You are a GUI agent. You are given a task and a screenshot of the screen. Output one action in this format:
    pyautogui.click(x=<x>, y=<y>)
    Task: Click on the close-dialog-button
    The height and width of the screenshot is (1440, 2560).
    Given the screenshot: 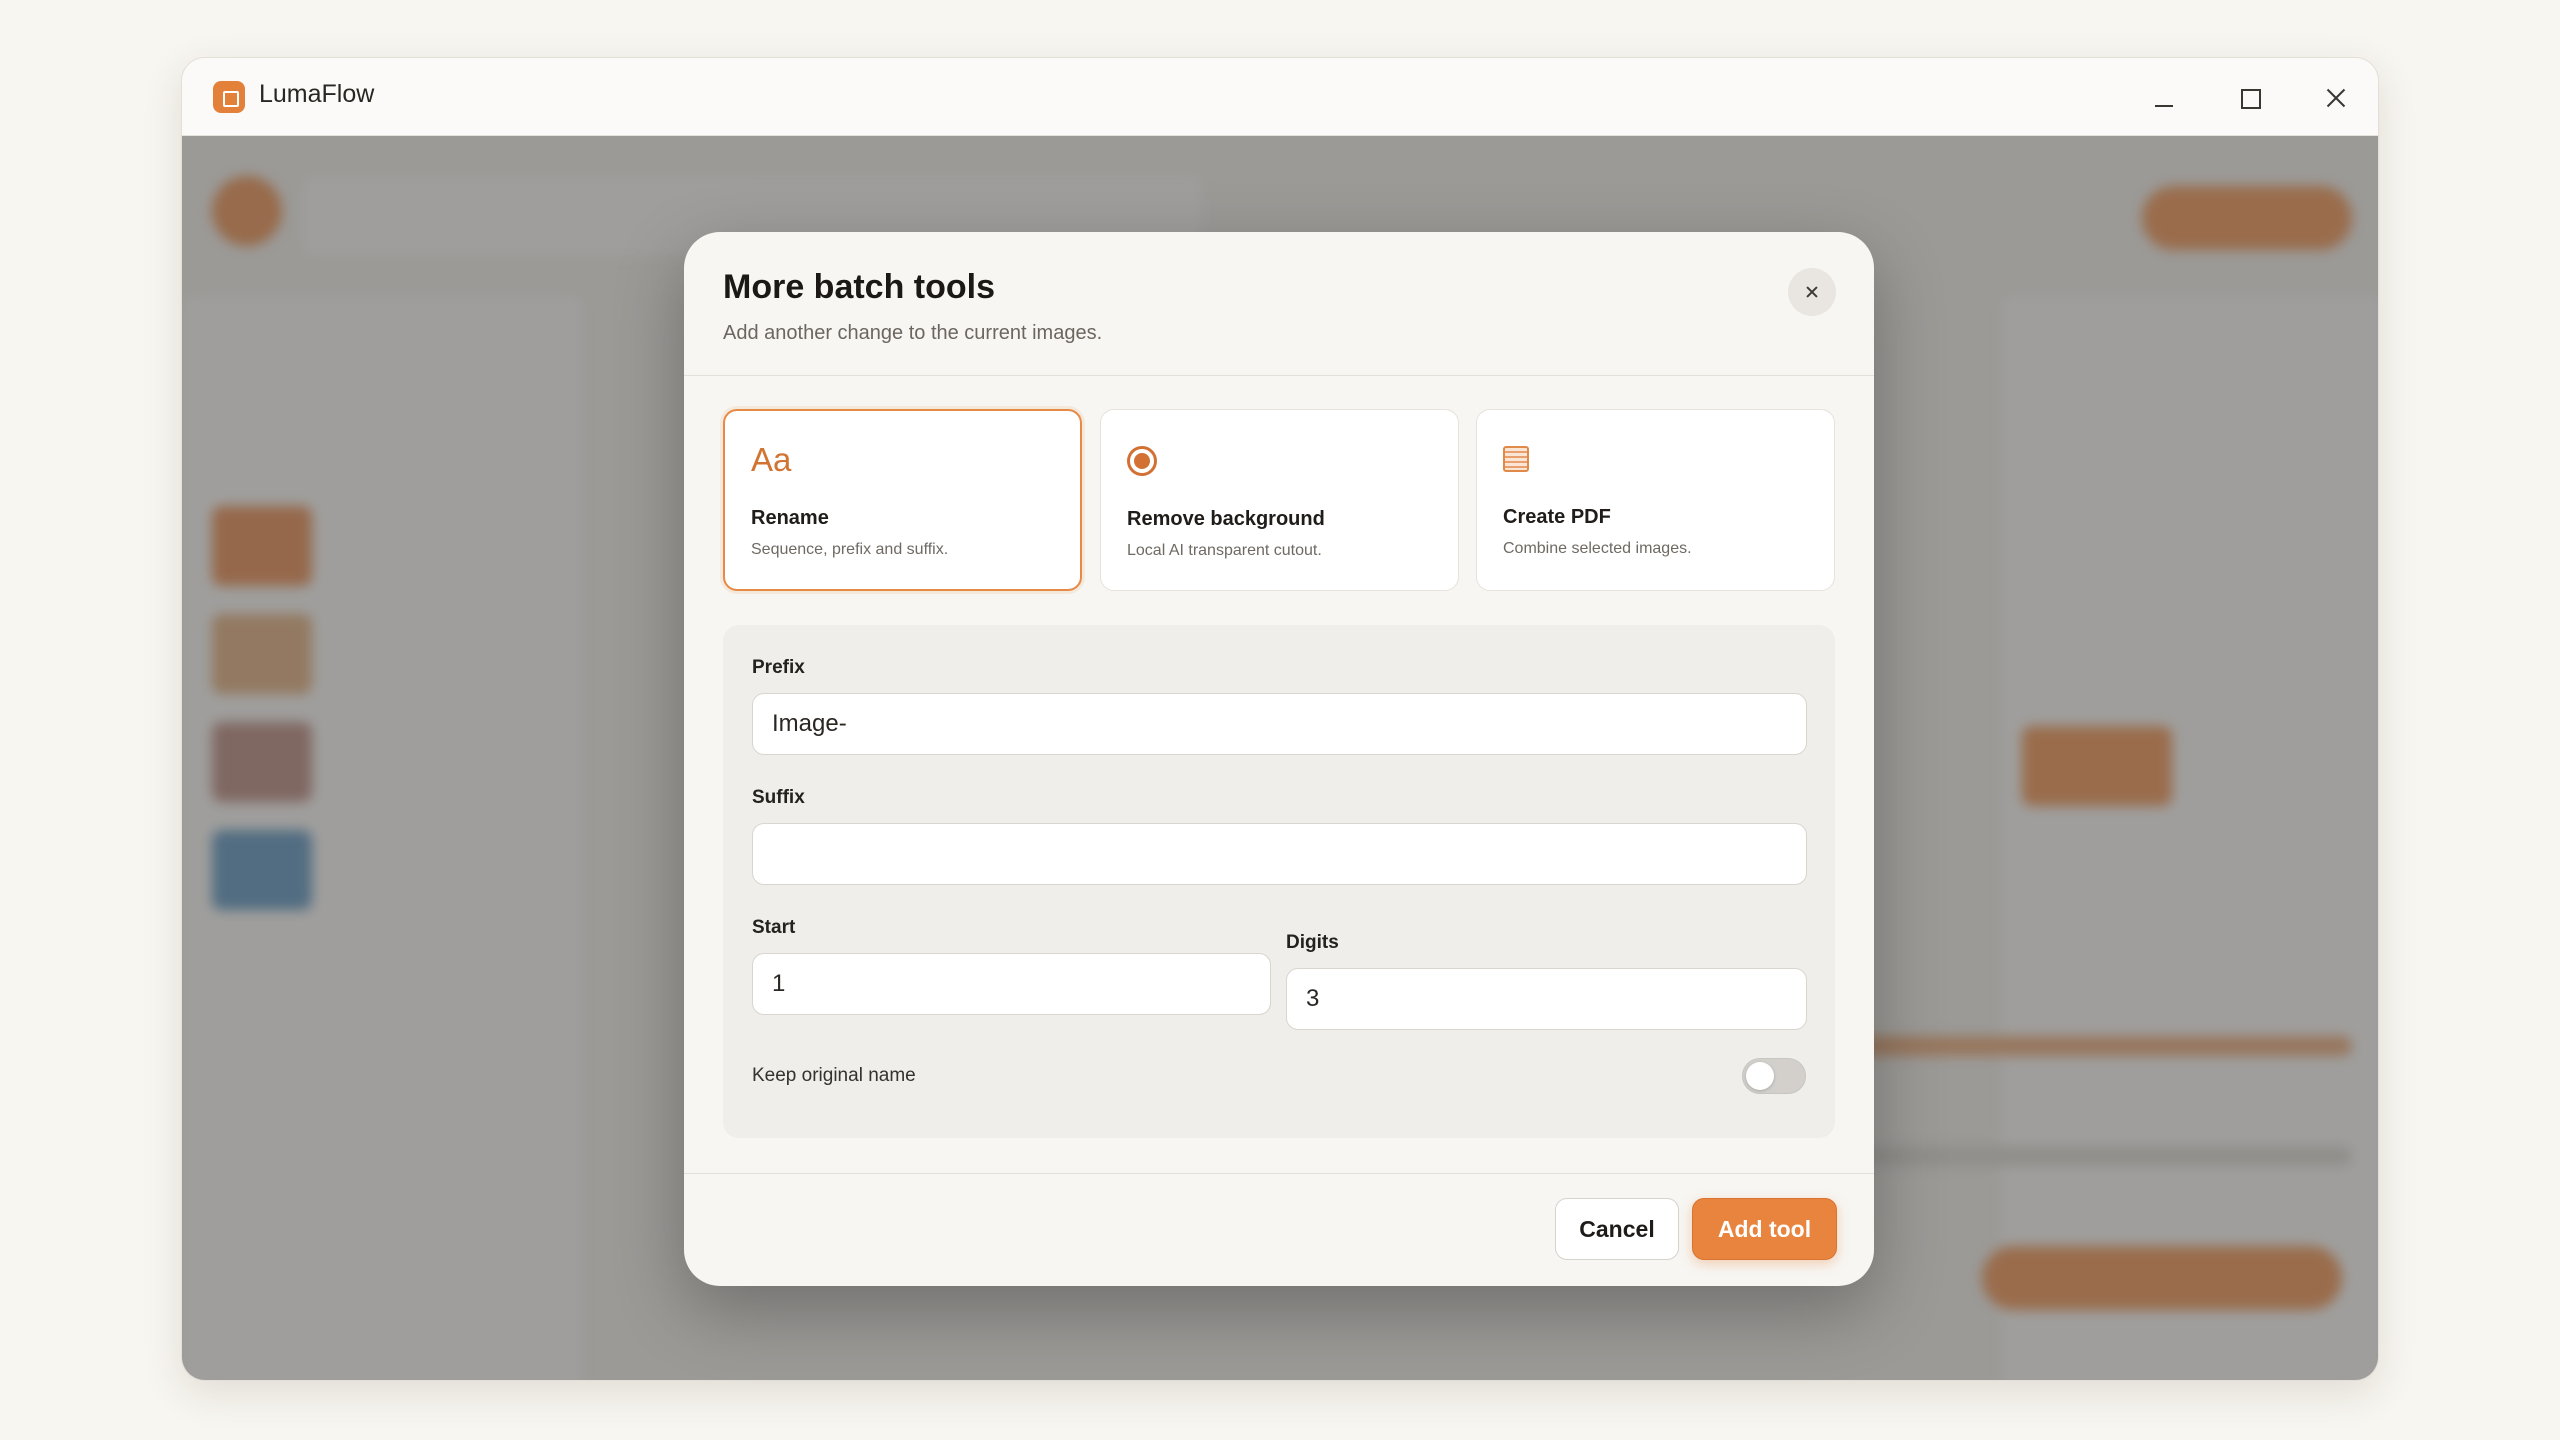 What is the action you would take?
    pyautogui.click(x=1812, y=292)
    